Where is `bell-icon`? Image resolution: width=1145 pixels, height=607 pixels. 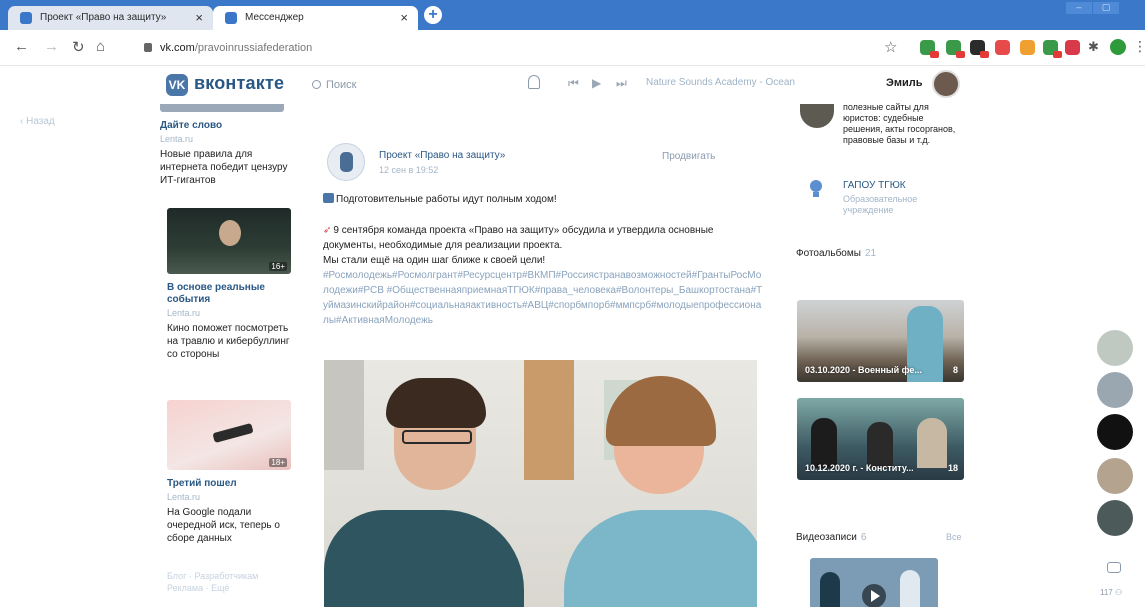
bell-icon is located at coordinates (534, 82).